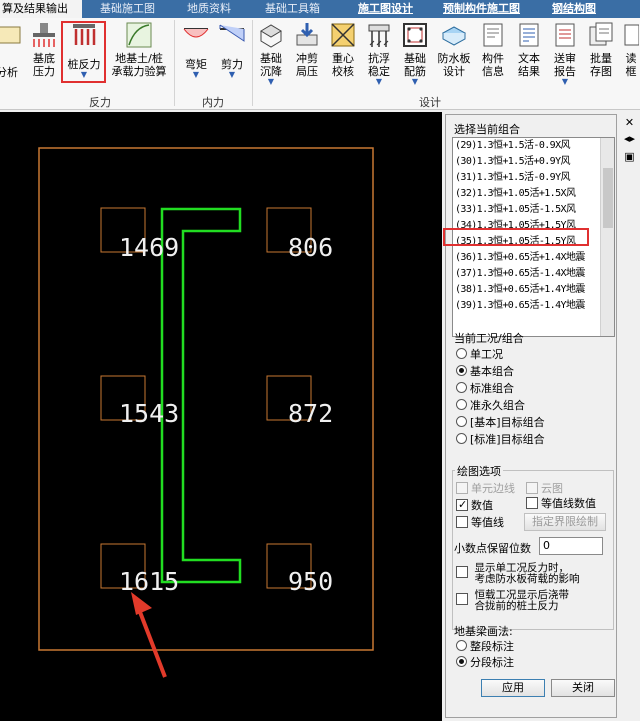 This screenshot has width=640, height=721. Describe the element at coordinates (480, 524) in the screenshot. I see `opt-contour: 等值线` at that location.